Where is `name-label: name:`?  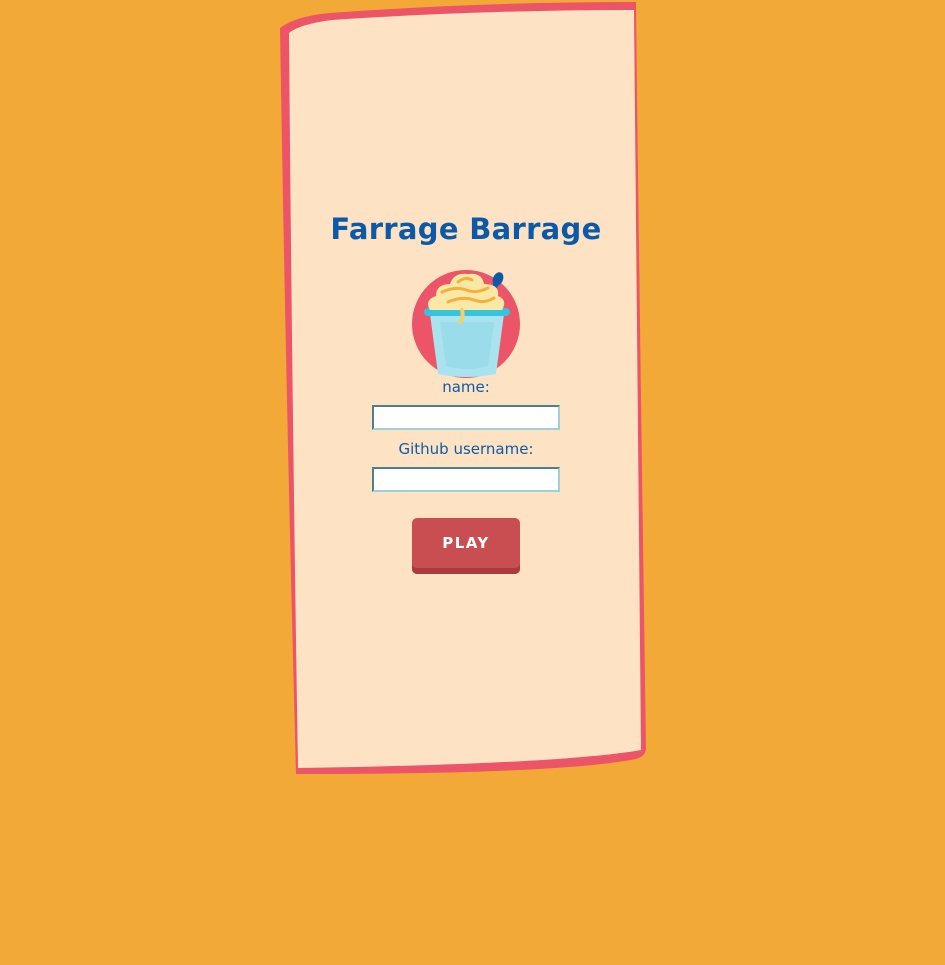 name-label: name: is located at coordinates (466, 387).